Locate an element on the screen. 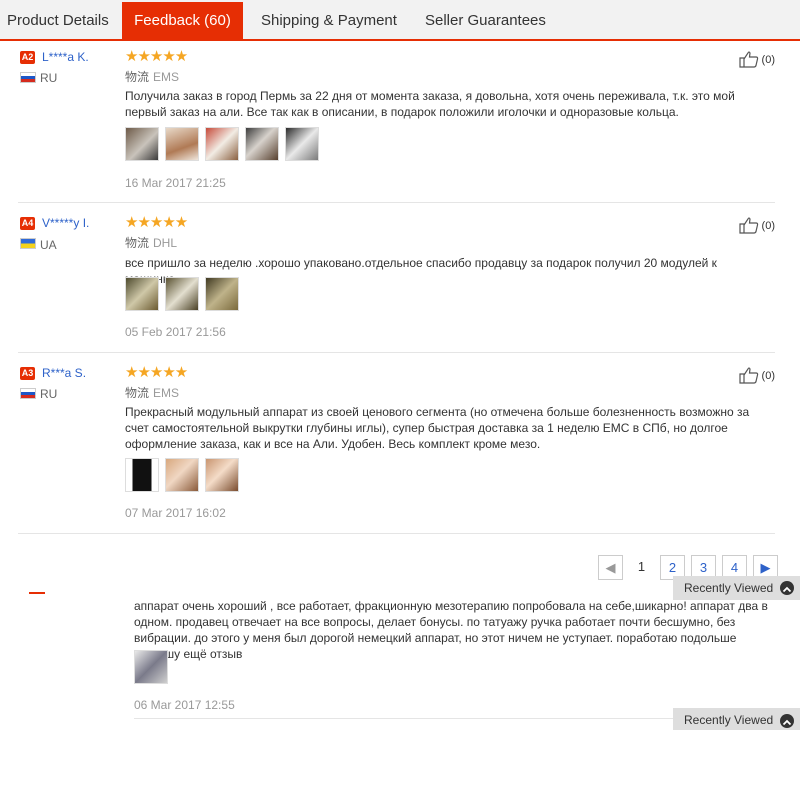  review-date: 07 Mar 2017 16:02 is located at coordinates (175, 513).